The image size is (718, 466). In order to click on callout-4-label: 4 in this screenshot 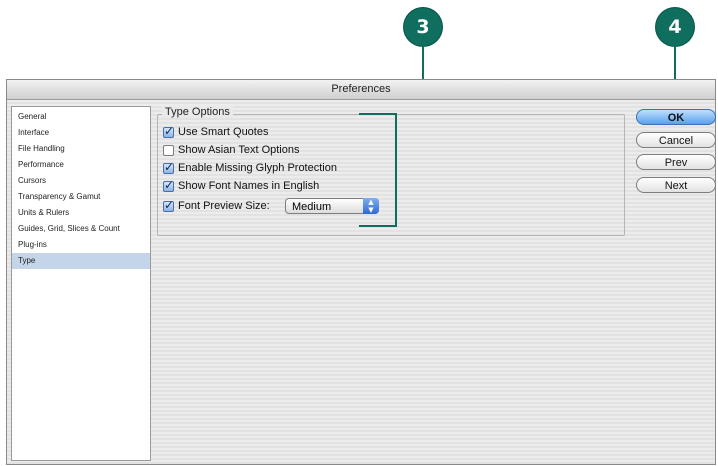, I will do `click(675, 27)`.